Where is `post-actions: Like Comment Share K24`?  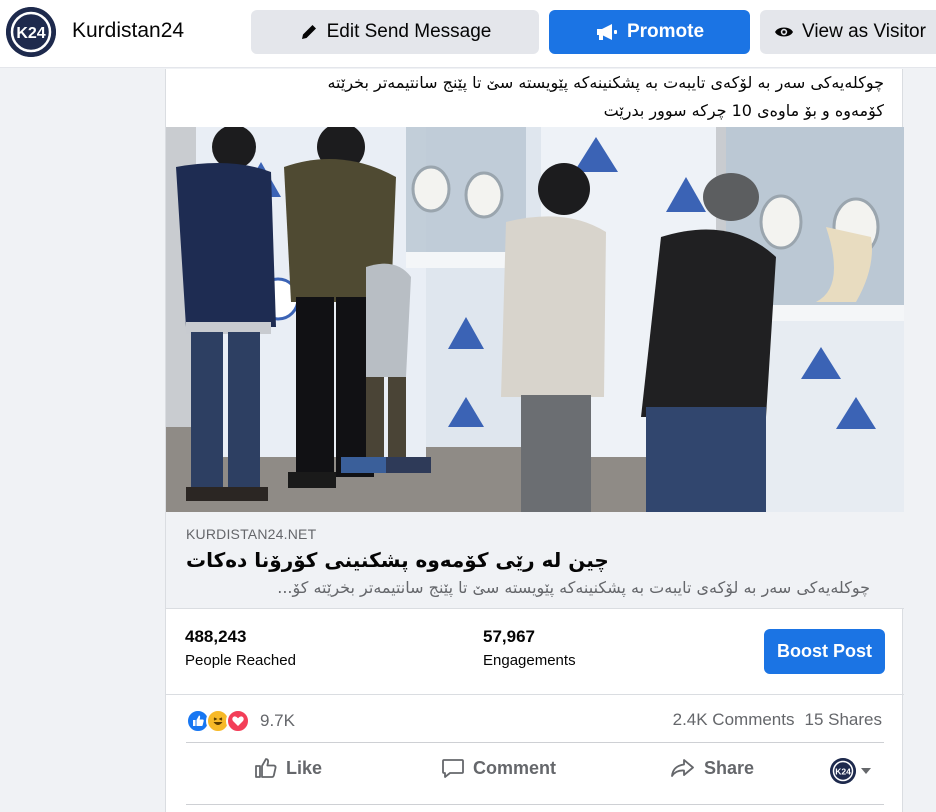 post-actions: Like Comment Share K24 is located at coordinates (535, 773).